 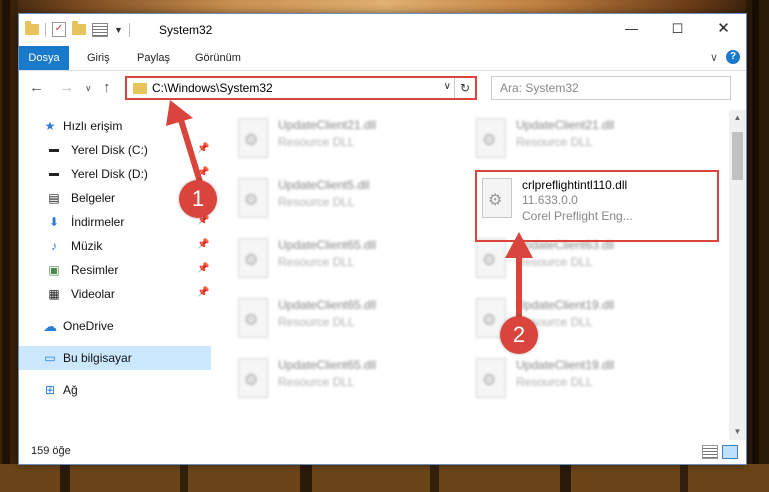 I want to click on forward-icon: →, so click(x=66, y=87).